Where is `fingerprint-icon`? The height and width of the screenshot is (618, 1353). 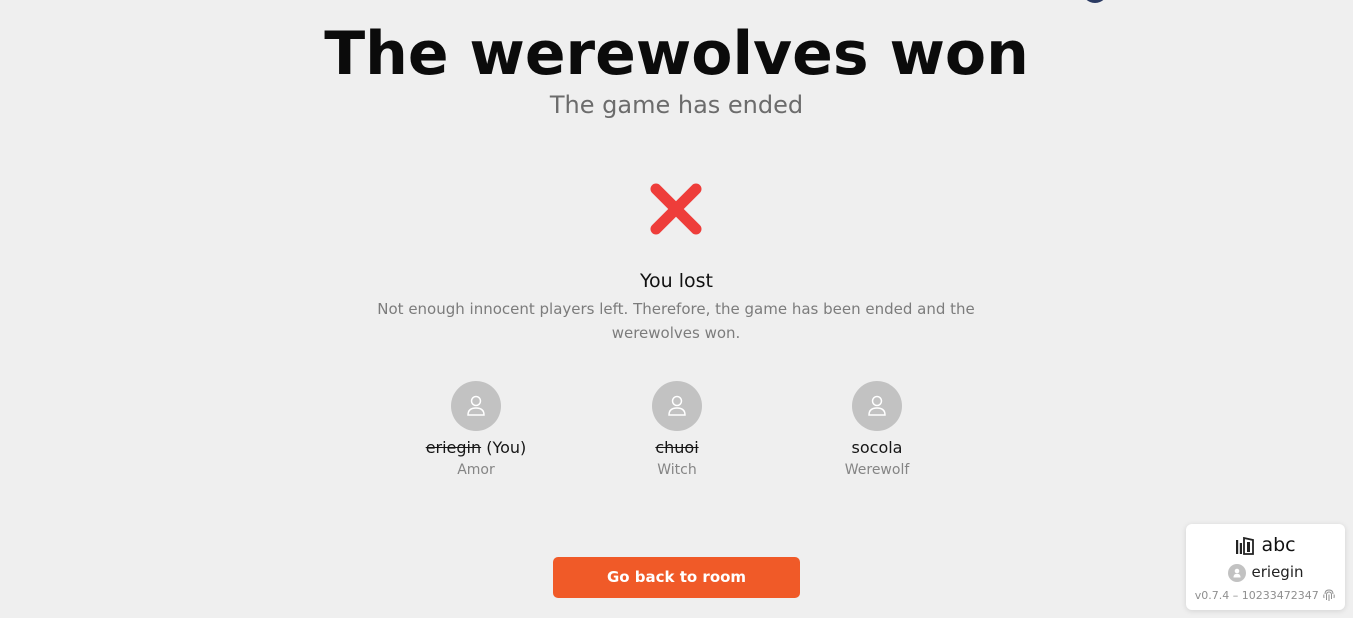 fingerprint-icon is located at coordinates (1329, 595).